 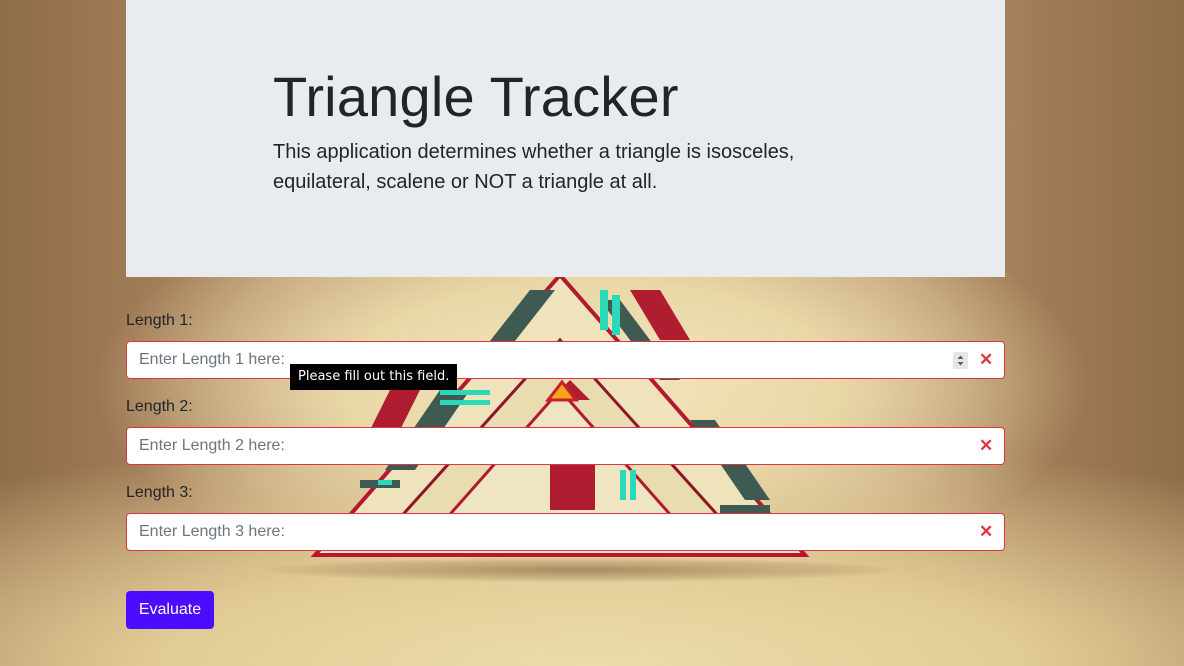 What do you see at coordinates (960, 360) in the screenshot?
I see `stepper-icon` at bounding box center [960, 360].